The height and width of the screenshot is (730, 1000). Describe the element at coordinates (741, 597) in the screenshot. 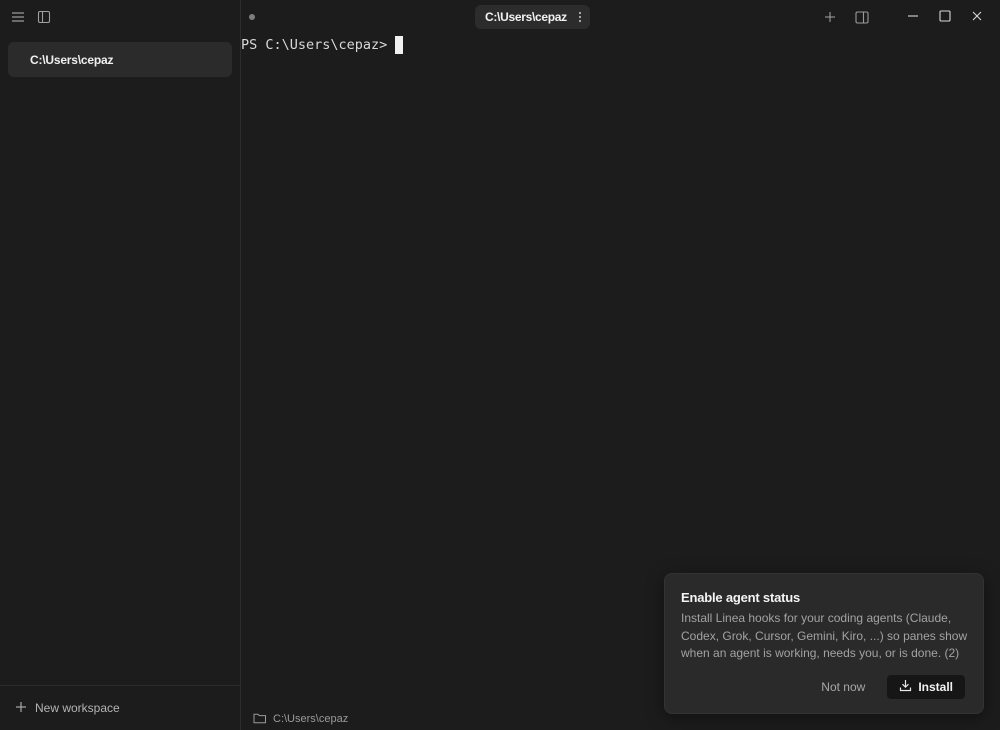

I see `toast-title: Enable agent status` at that location.